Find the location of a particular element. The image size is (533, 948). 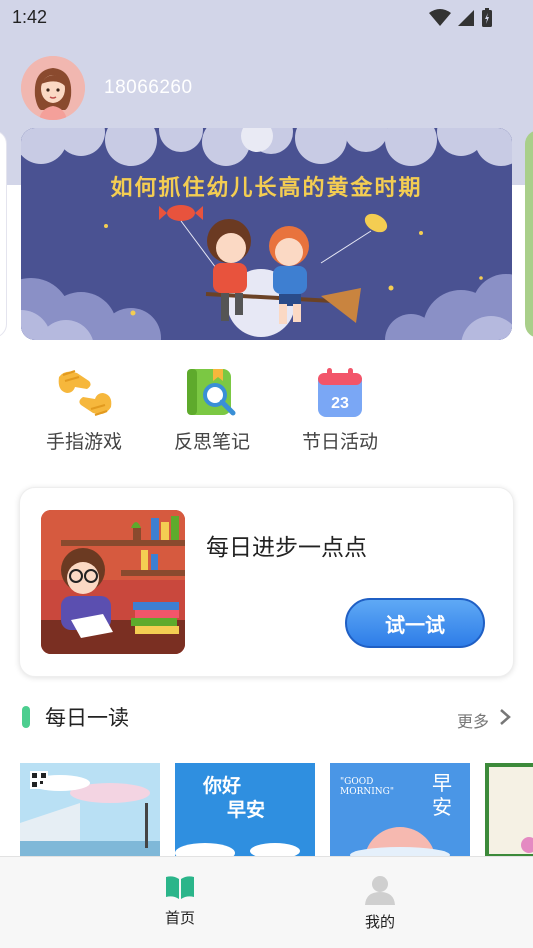

section-accent-bar is located at coordinates (26, 717).